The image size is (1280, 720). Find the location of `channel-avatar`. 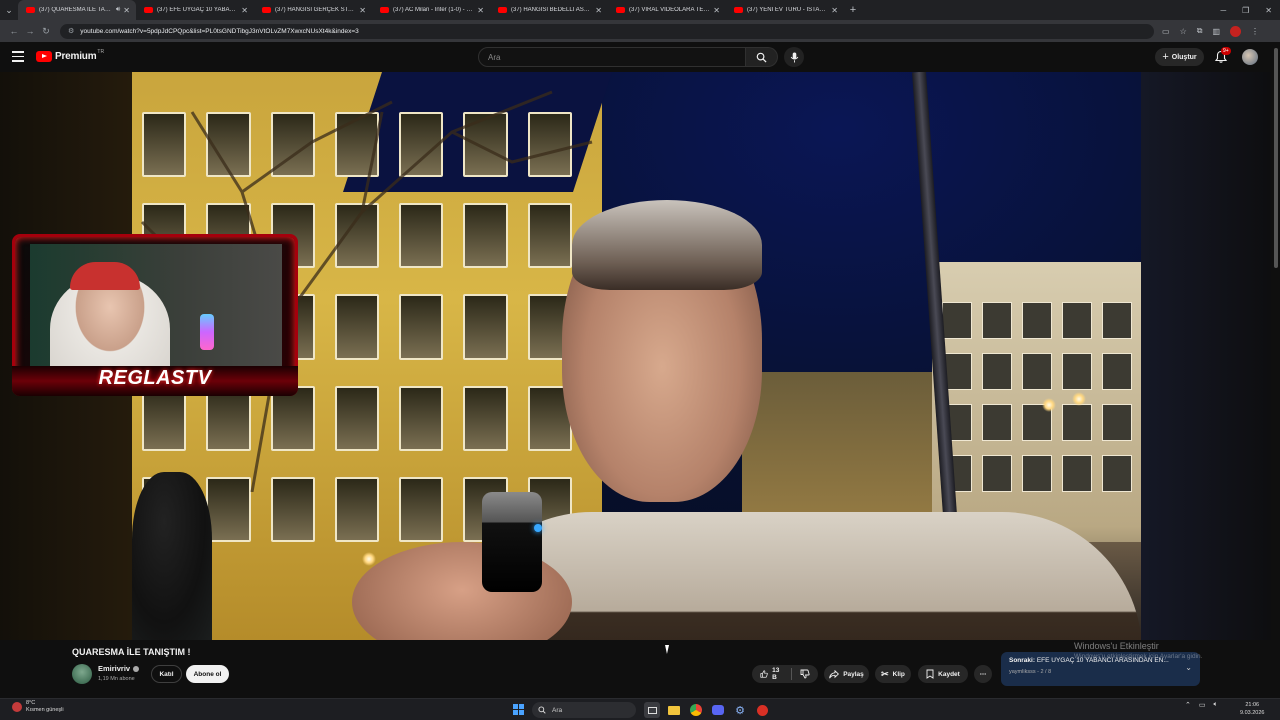

channel-avatar is located at coordinates (82, 674).